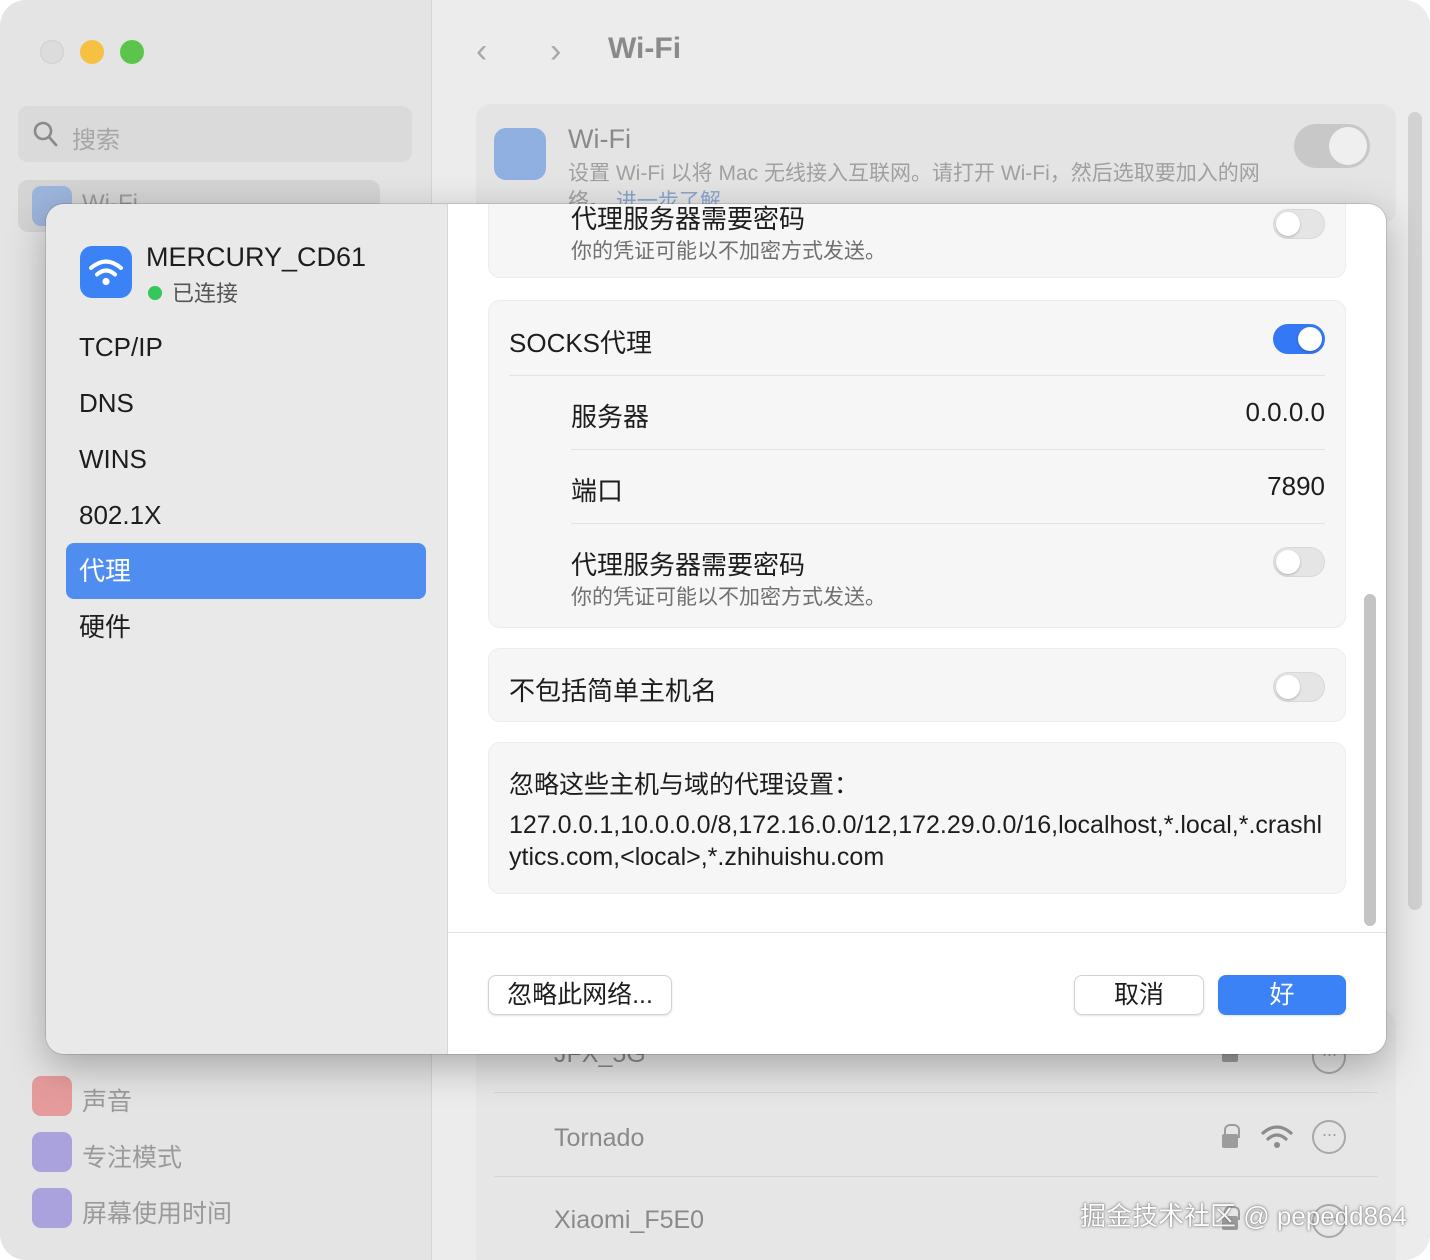 This screenshot has width=1430, height=1260. What do you see at coordinates (1370, 760) in the screenshot?
I see `panel-scrollbar` at bounding box center [1370, 760].